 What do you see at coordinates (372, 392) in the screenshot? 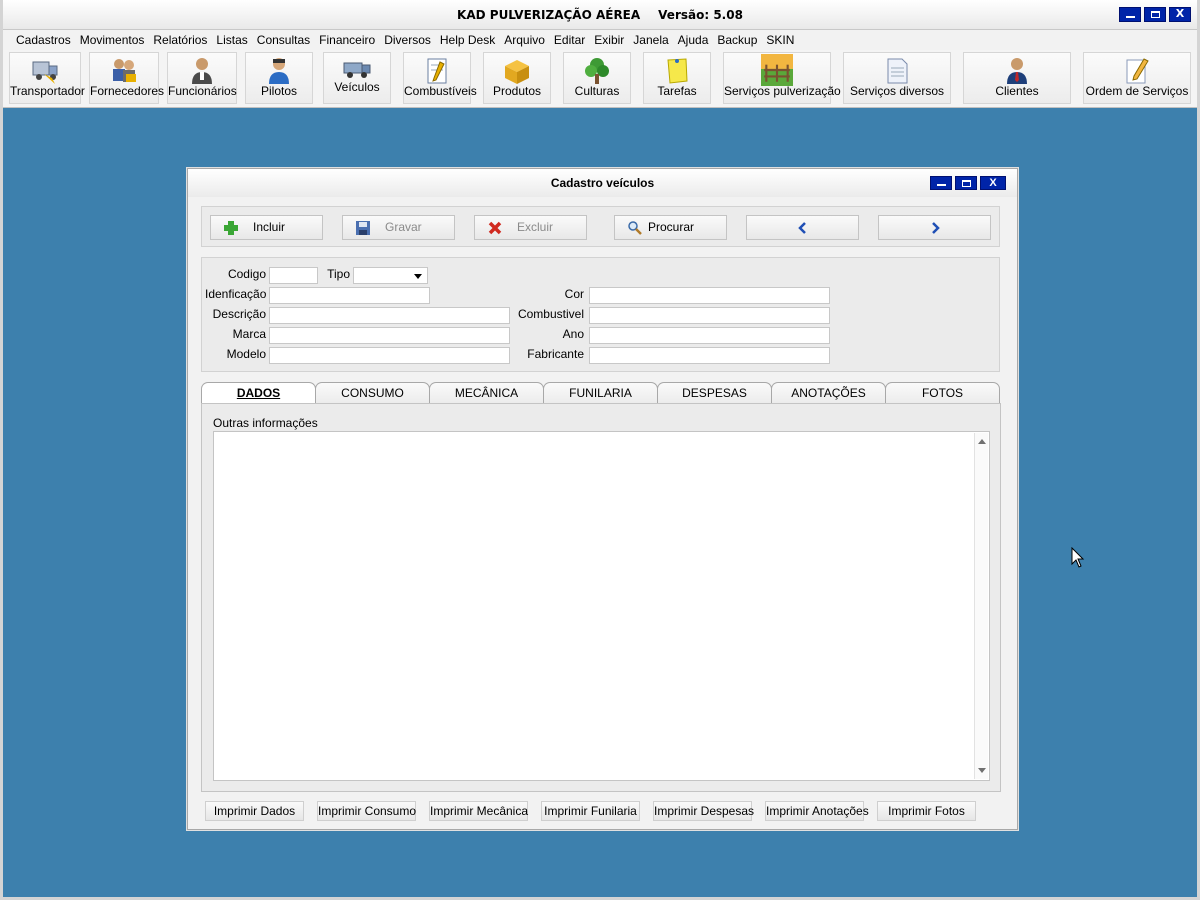
I see `tab-consumo: CONSUMO` at bounding box center [372, 392].